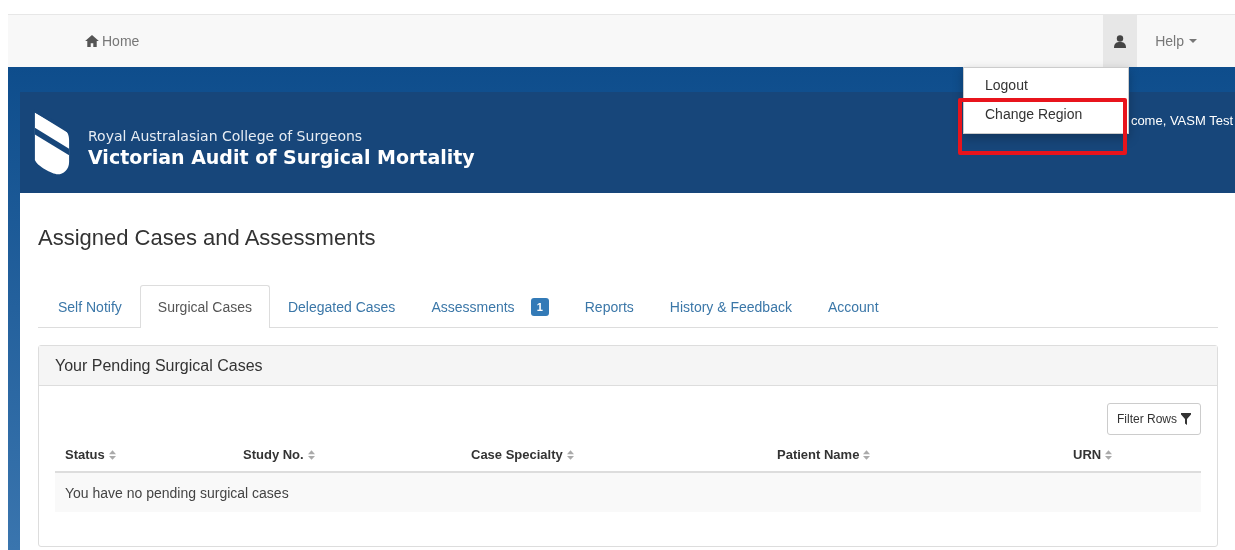 This screenshot has height=550, width=1235. Describe the element at coordinates (1176, 41) in the screenshot. I see `help-menu: Help` at that location.